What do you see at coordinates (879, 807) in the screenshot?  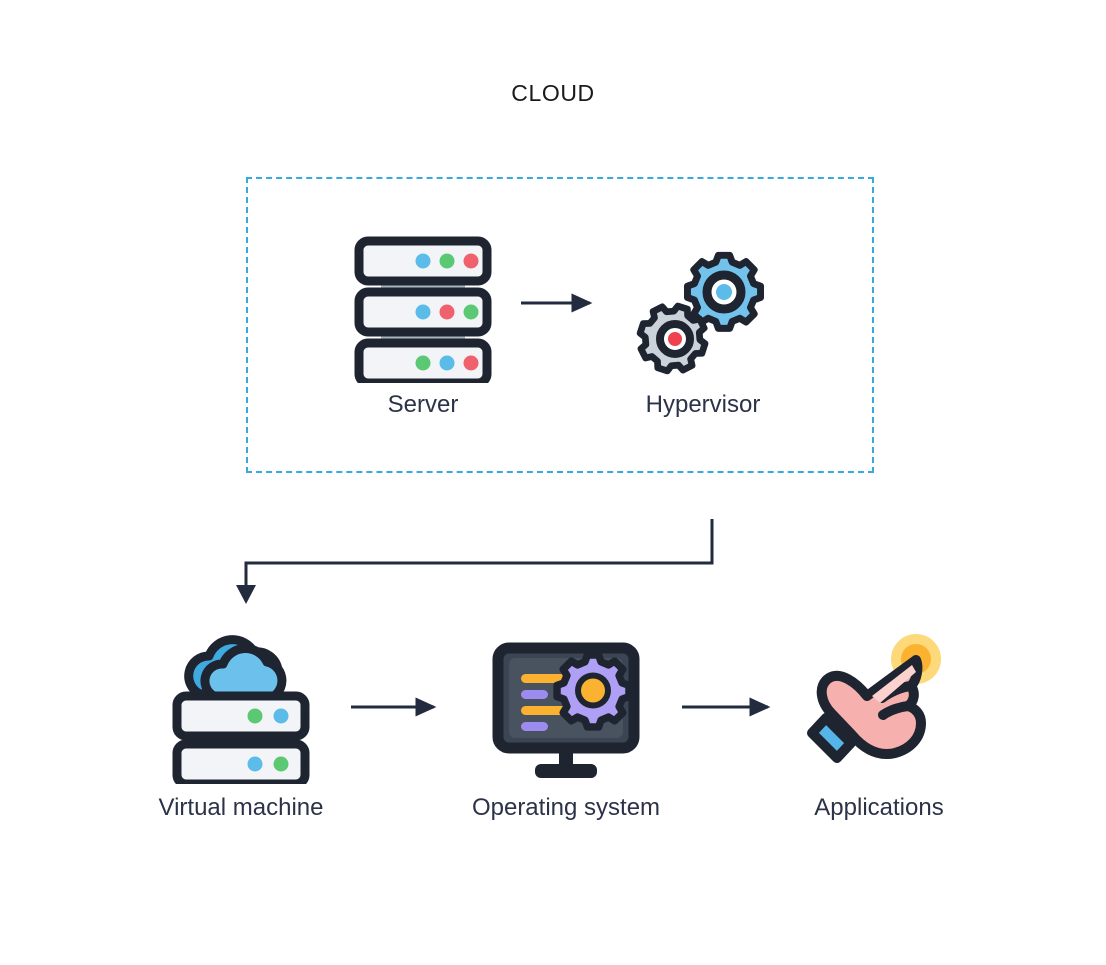 I see `node-label-applications: Applications` at bounding box center [879, 807].